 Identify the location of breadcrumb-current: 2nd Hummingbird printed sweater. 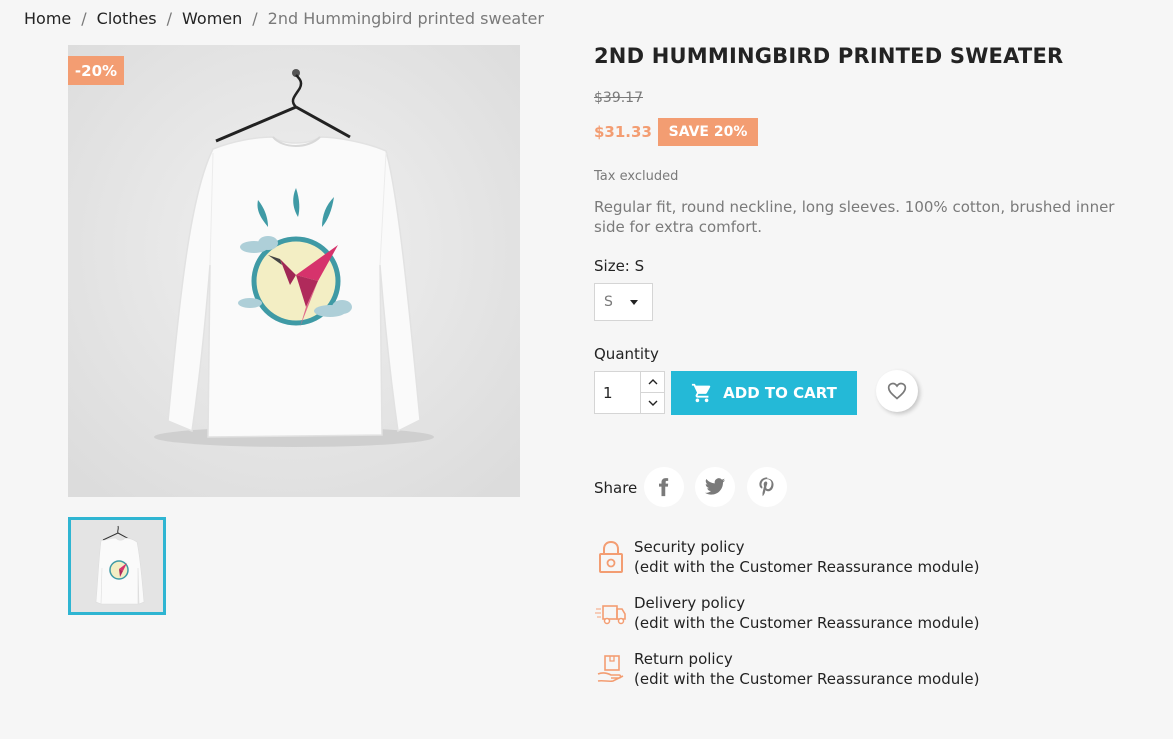
(405, 18).